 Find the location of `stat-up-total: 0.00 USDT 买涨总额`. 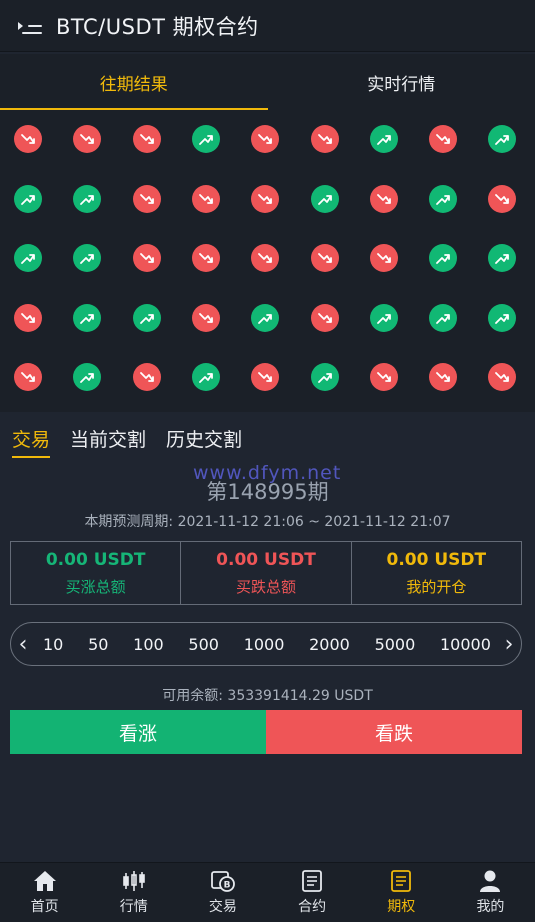

stat-up-total: 0.00 USDT 买涨总额 is located at coordinates (96, 573).